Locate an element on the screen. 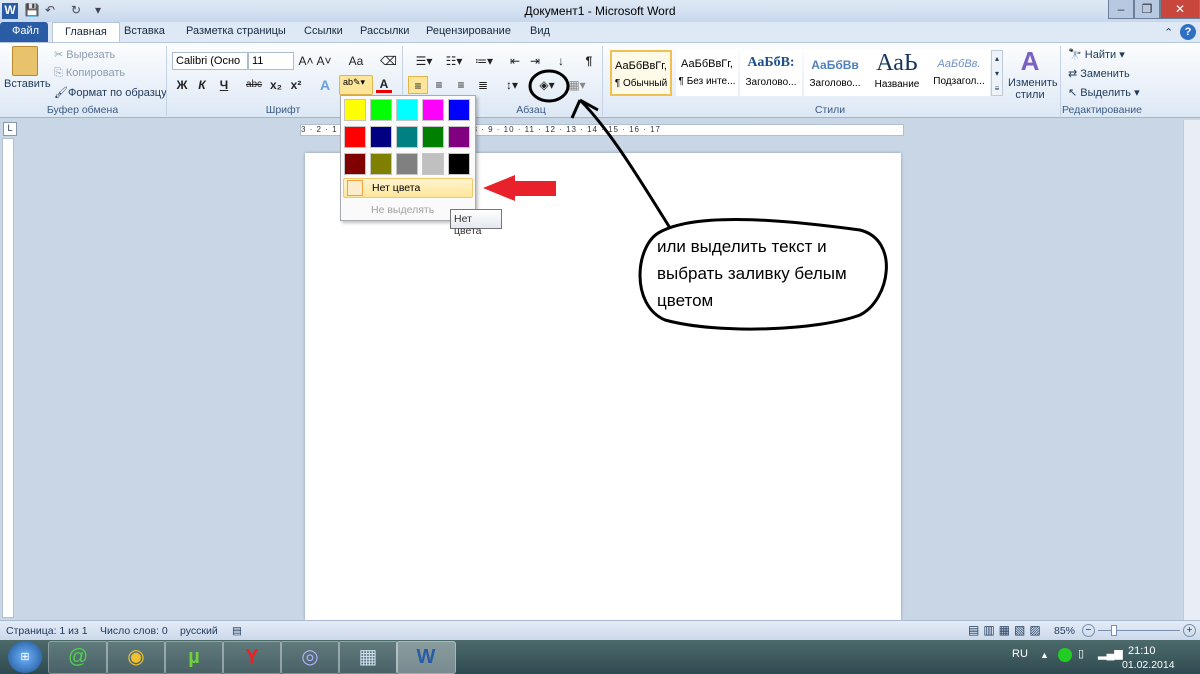  taskbar-yandex: Y is located at coordinates (252, 657).